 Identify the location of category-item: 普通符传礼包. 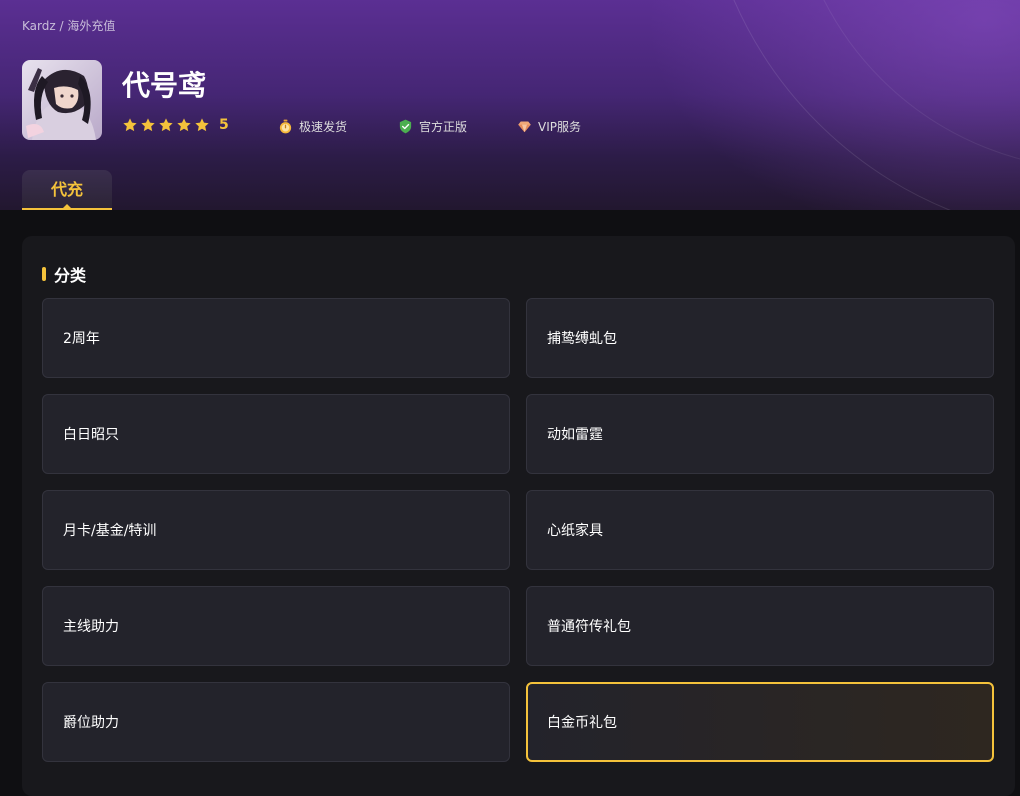
(760, 626).